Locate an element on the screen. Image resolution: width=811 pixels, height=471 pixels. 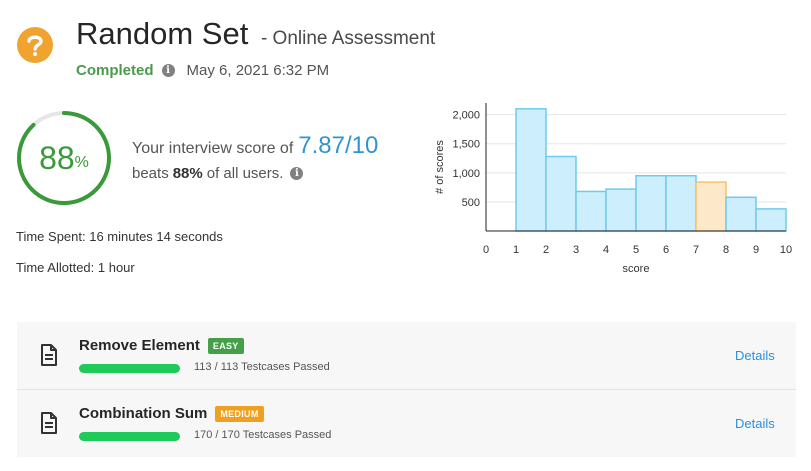
x-axis-label: score is located at coordinates (636, 269).